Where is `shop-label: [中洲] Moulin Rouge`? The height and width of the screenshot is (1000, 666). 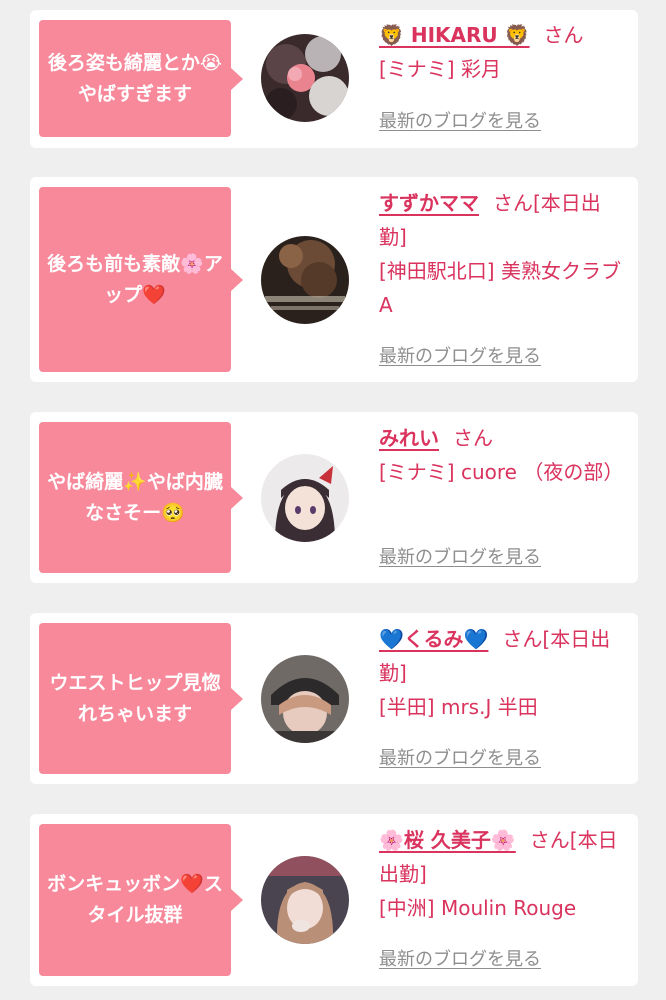 shop-label: [中洲] Moulin Rouge is located at coordinates (478, 908).